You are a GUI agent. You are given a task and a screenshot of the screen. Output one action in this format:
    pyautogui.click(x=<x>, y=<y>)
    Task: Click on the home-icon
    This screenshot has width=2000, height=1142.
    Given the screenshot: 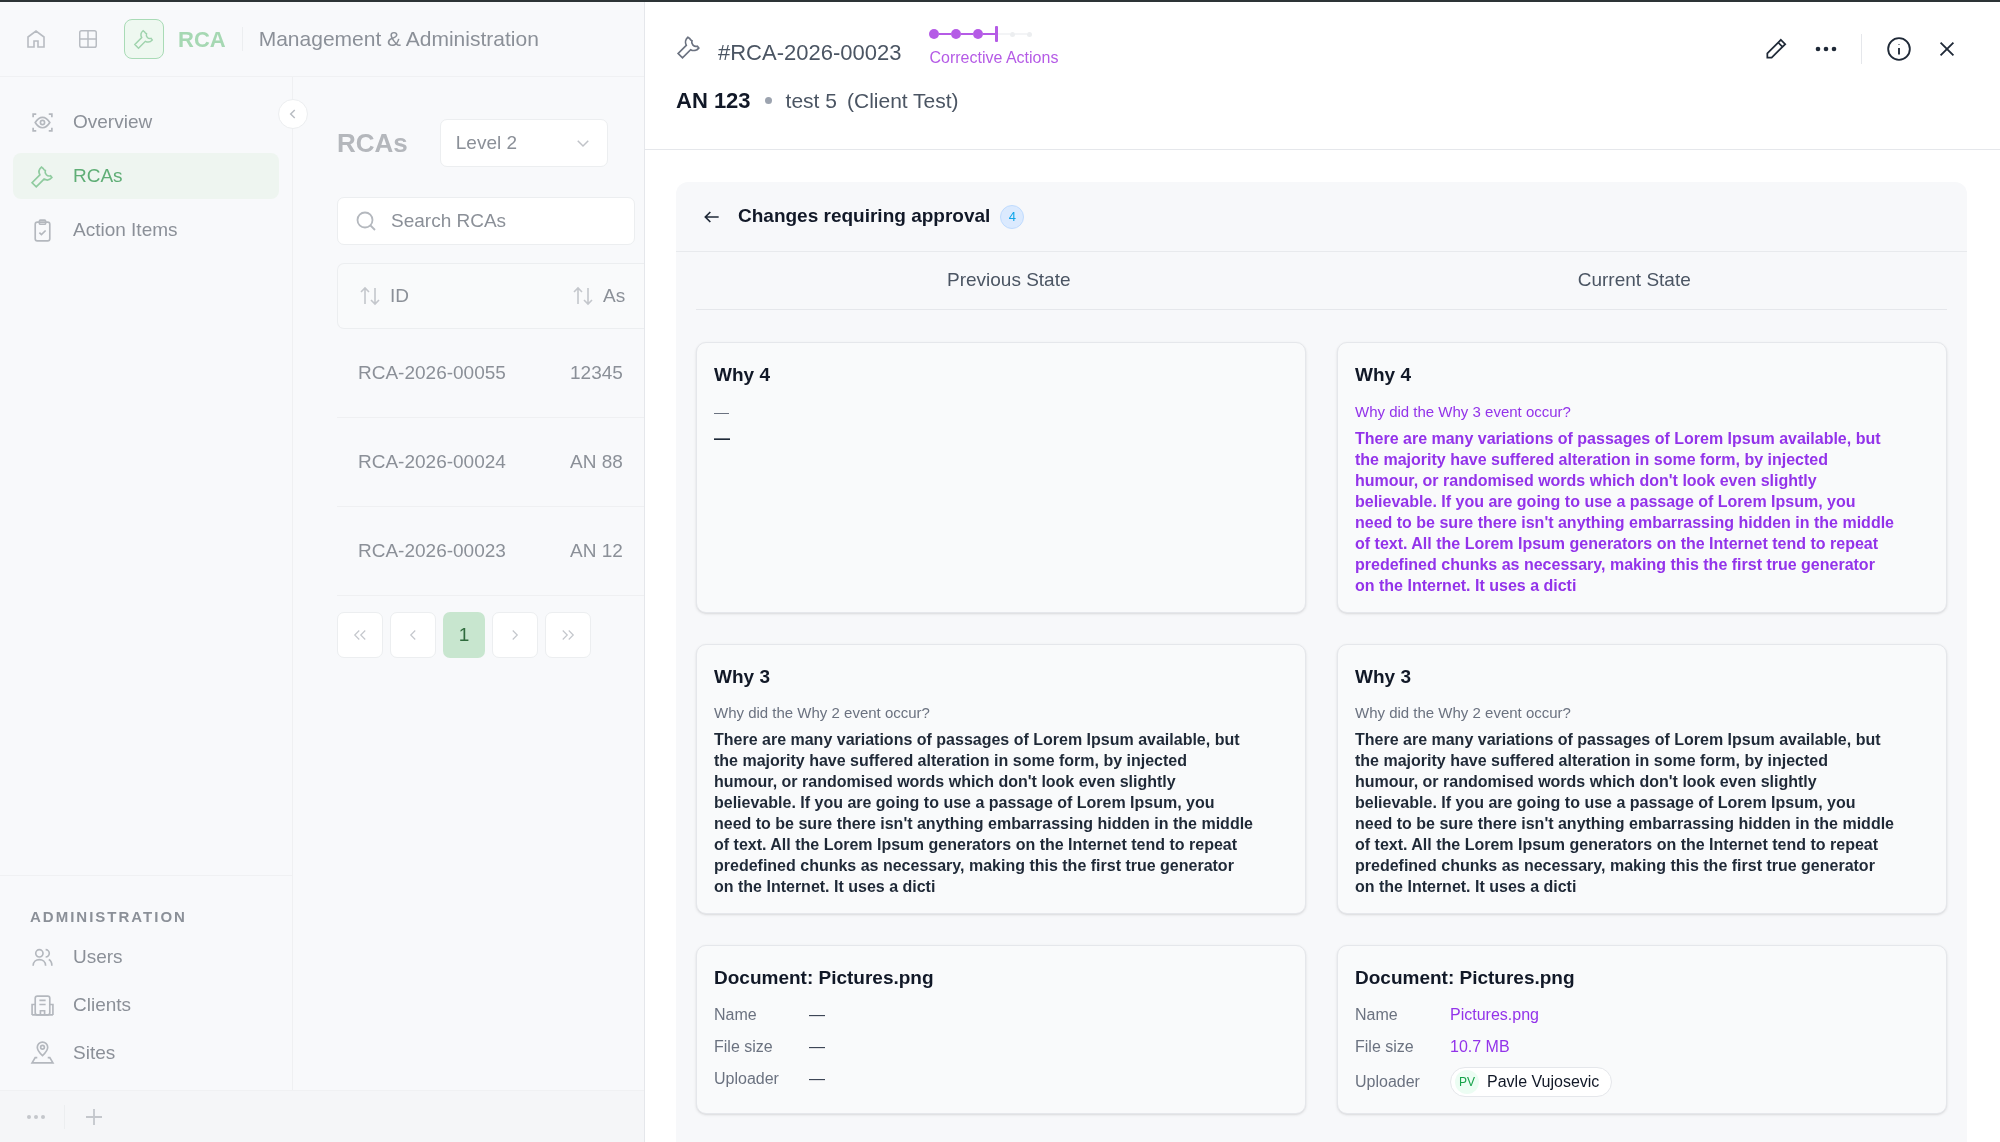 What is the action you would take?
    pyautogui.click(x=36, y=39)
    